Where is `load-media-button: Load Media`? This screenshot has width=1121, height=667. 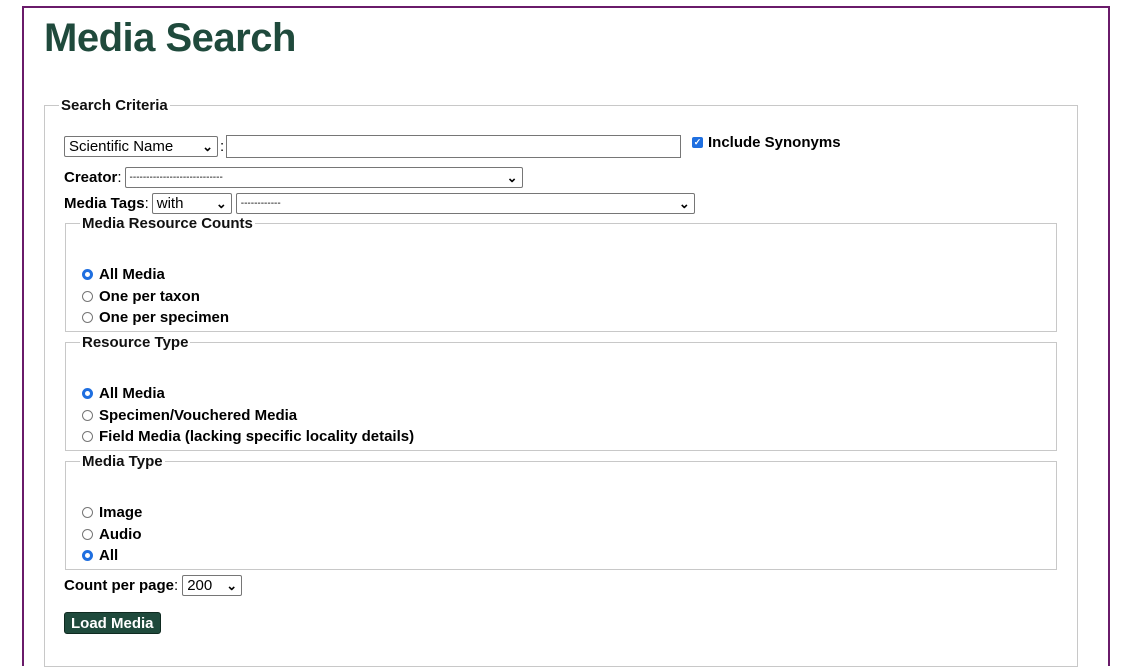
load-media-button: Load Media is located at coordinates (112, 623).